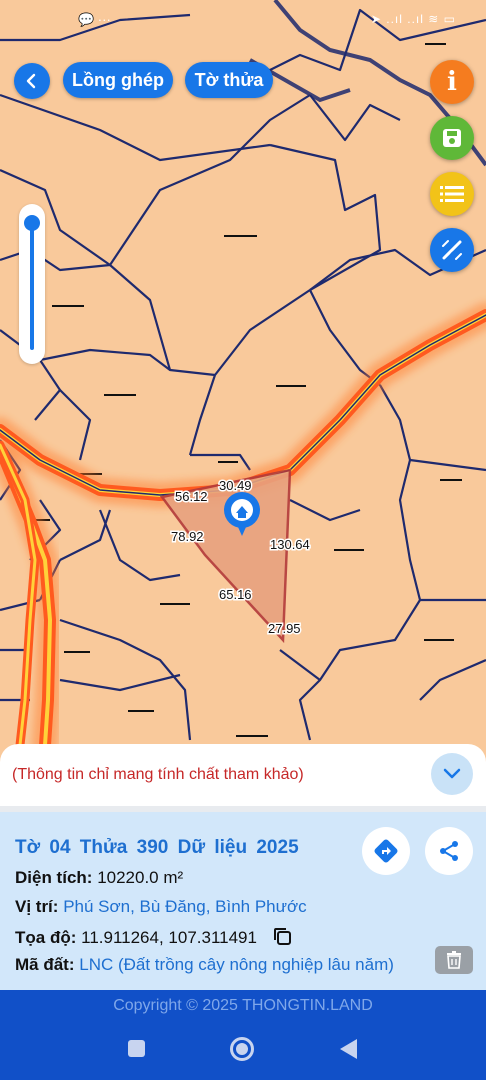 This screenshot has height=1080, width=486. I want to click on edge-label-left: 78.92, so click(187, 536).